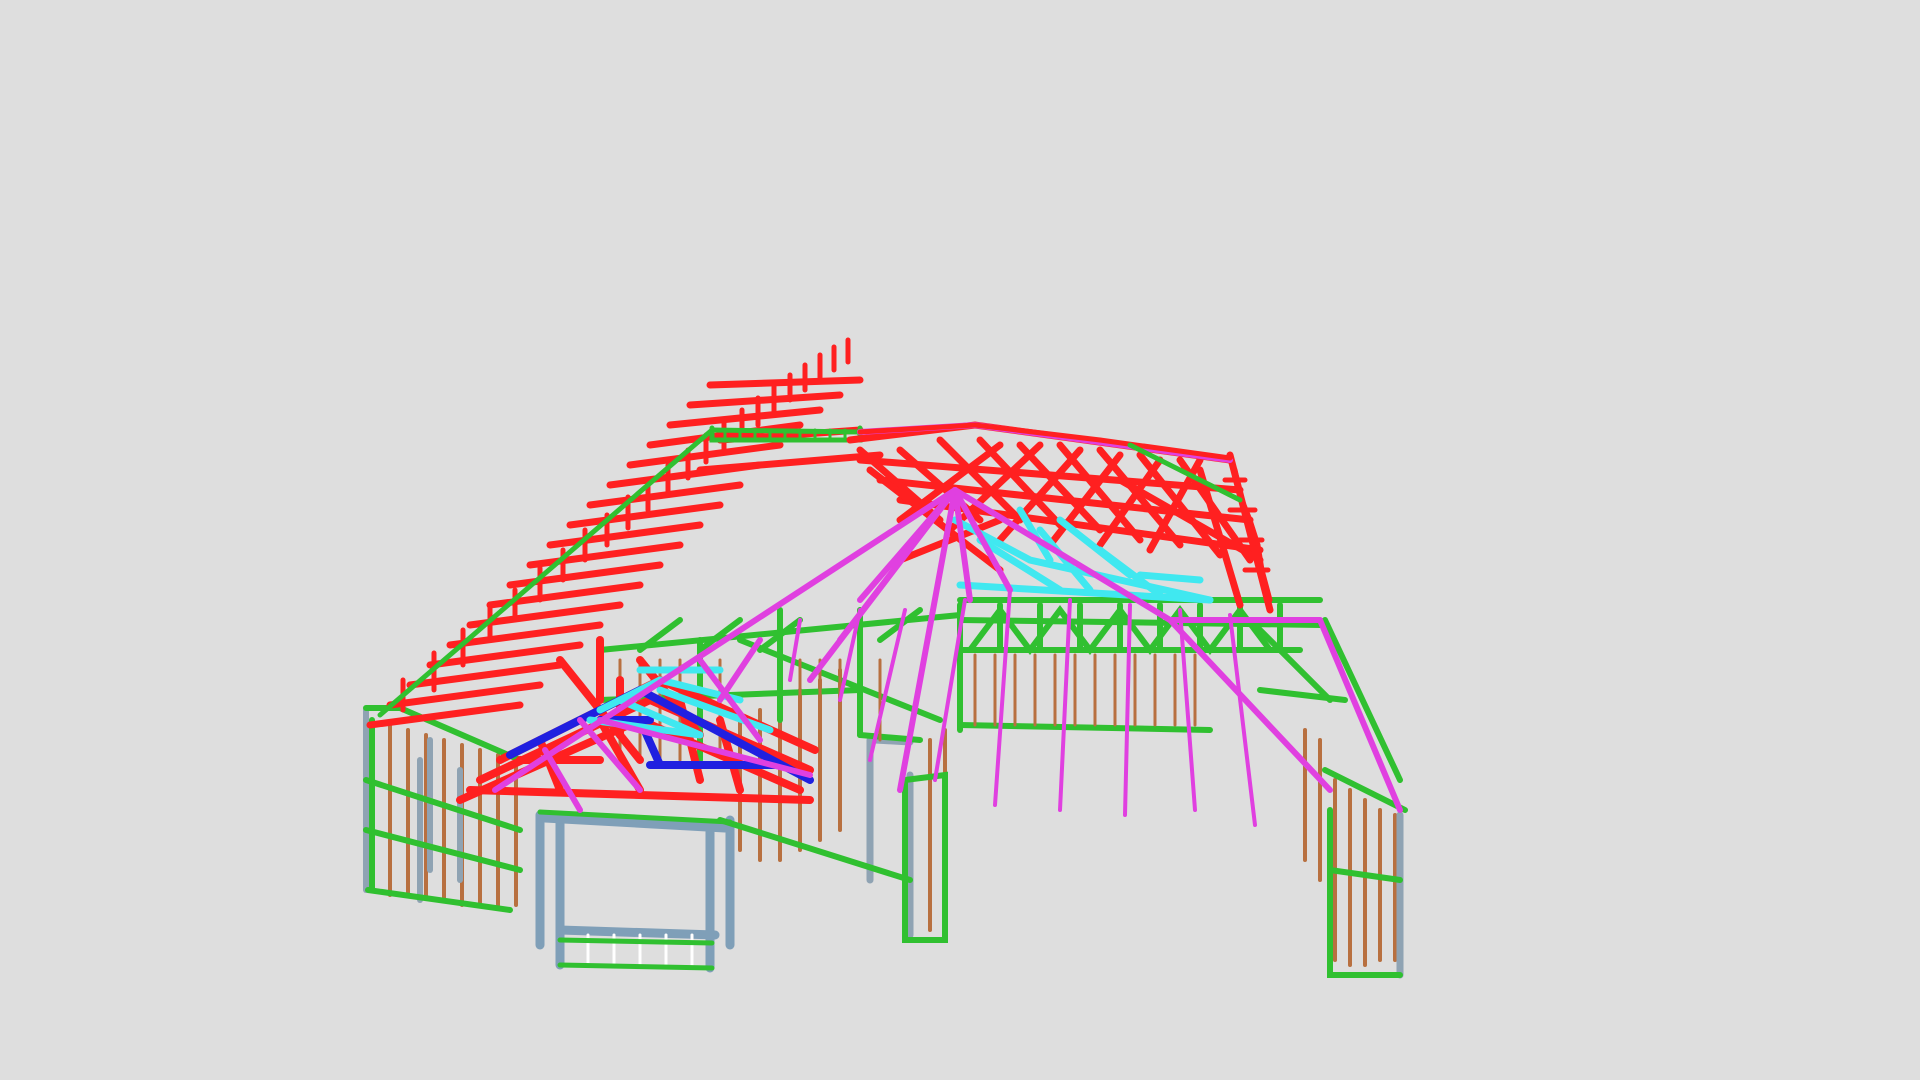  I want to click on porch-plates, so click(635, 890).